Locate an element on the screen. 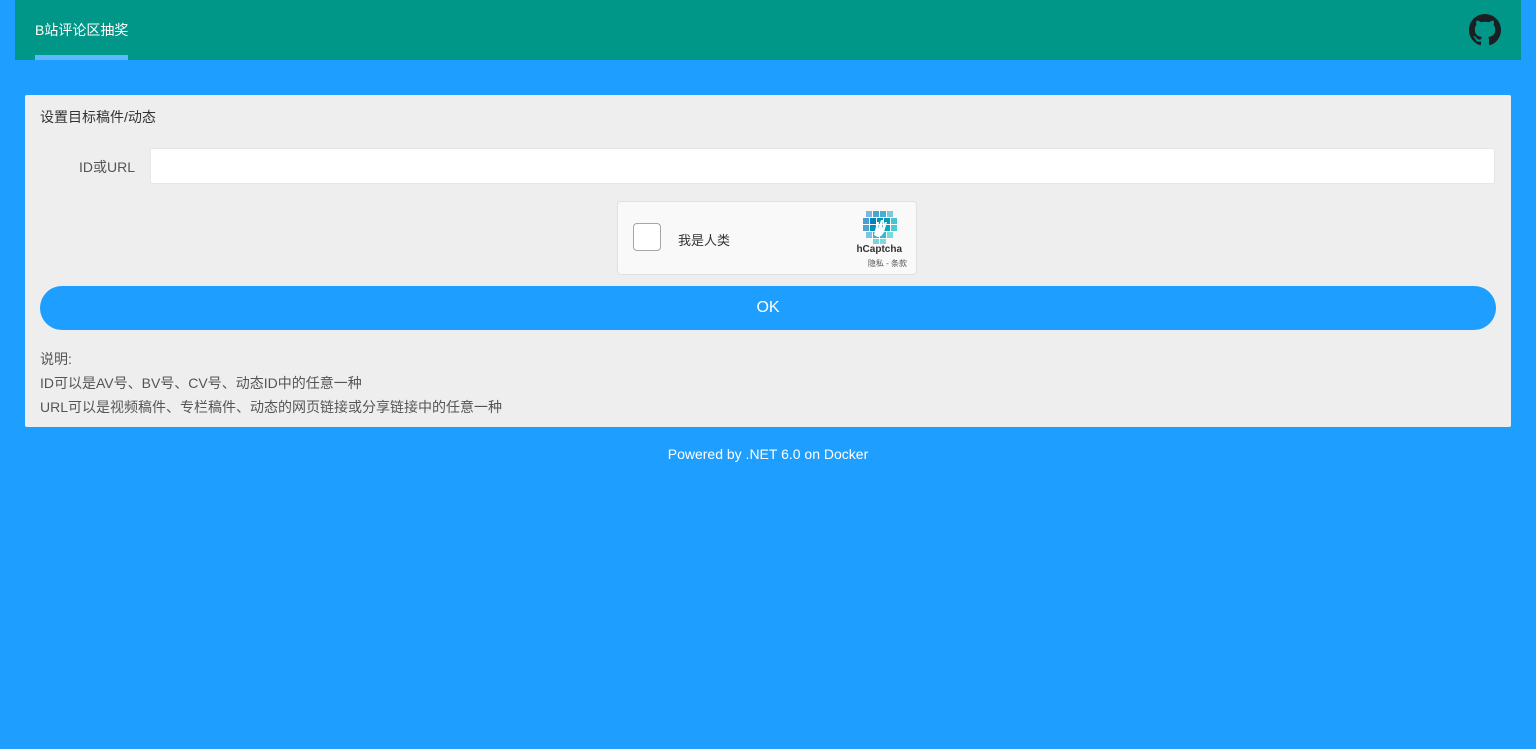  ok-button: OK is located at coordinates (768, 308).